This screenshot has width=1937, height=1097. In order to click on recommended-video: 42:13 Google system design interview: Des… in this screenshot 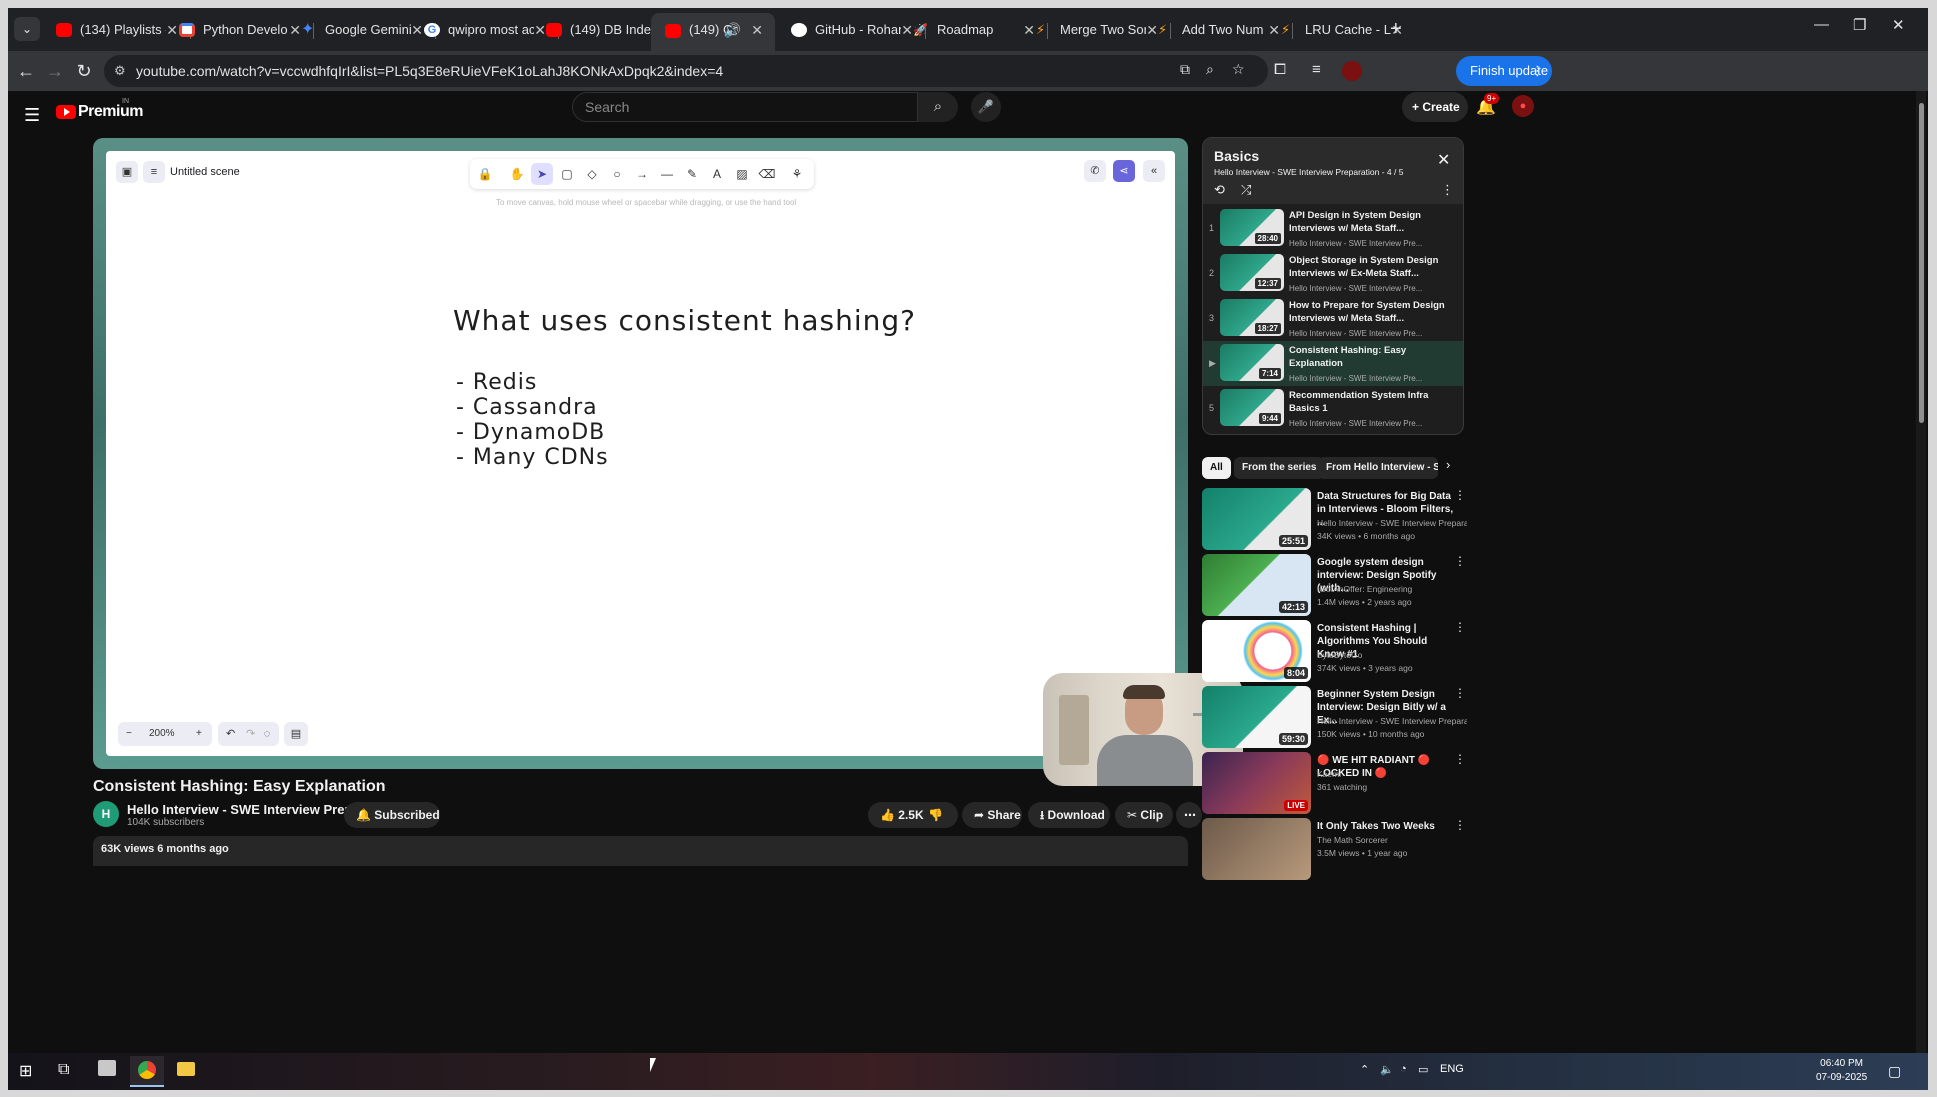, I will do `click(1334, 586)`.